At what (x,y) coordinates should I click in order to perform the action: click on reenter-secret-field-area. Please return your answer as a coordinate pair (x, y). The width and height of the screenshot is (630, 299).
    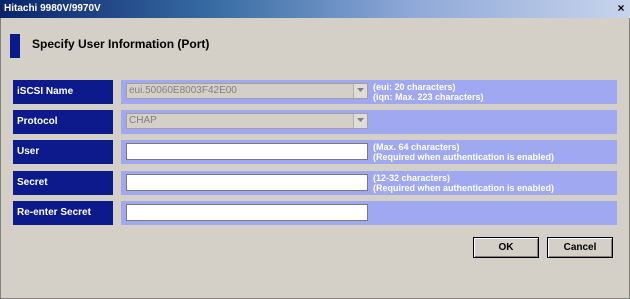
    Looking at the image, I should click on (369, 213).